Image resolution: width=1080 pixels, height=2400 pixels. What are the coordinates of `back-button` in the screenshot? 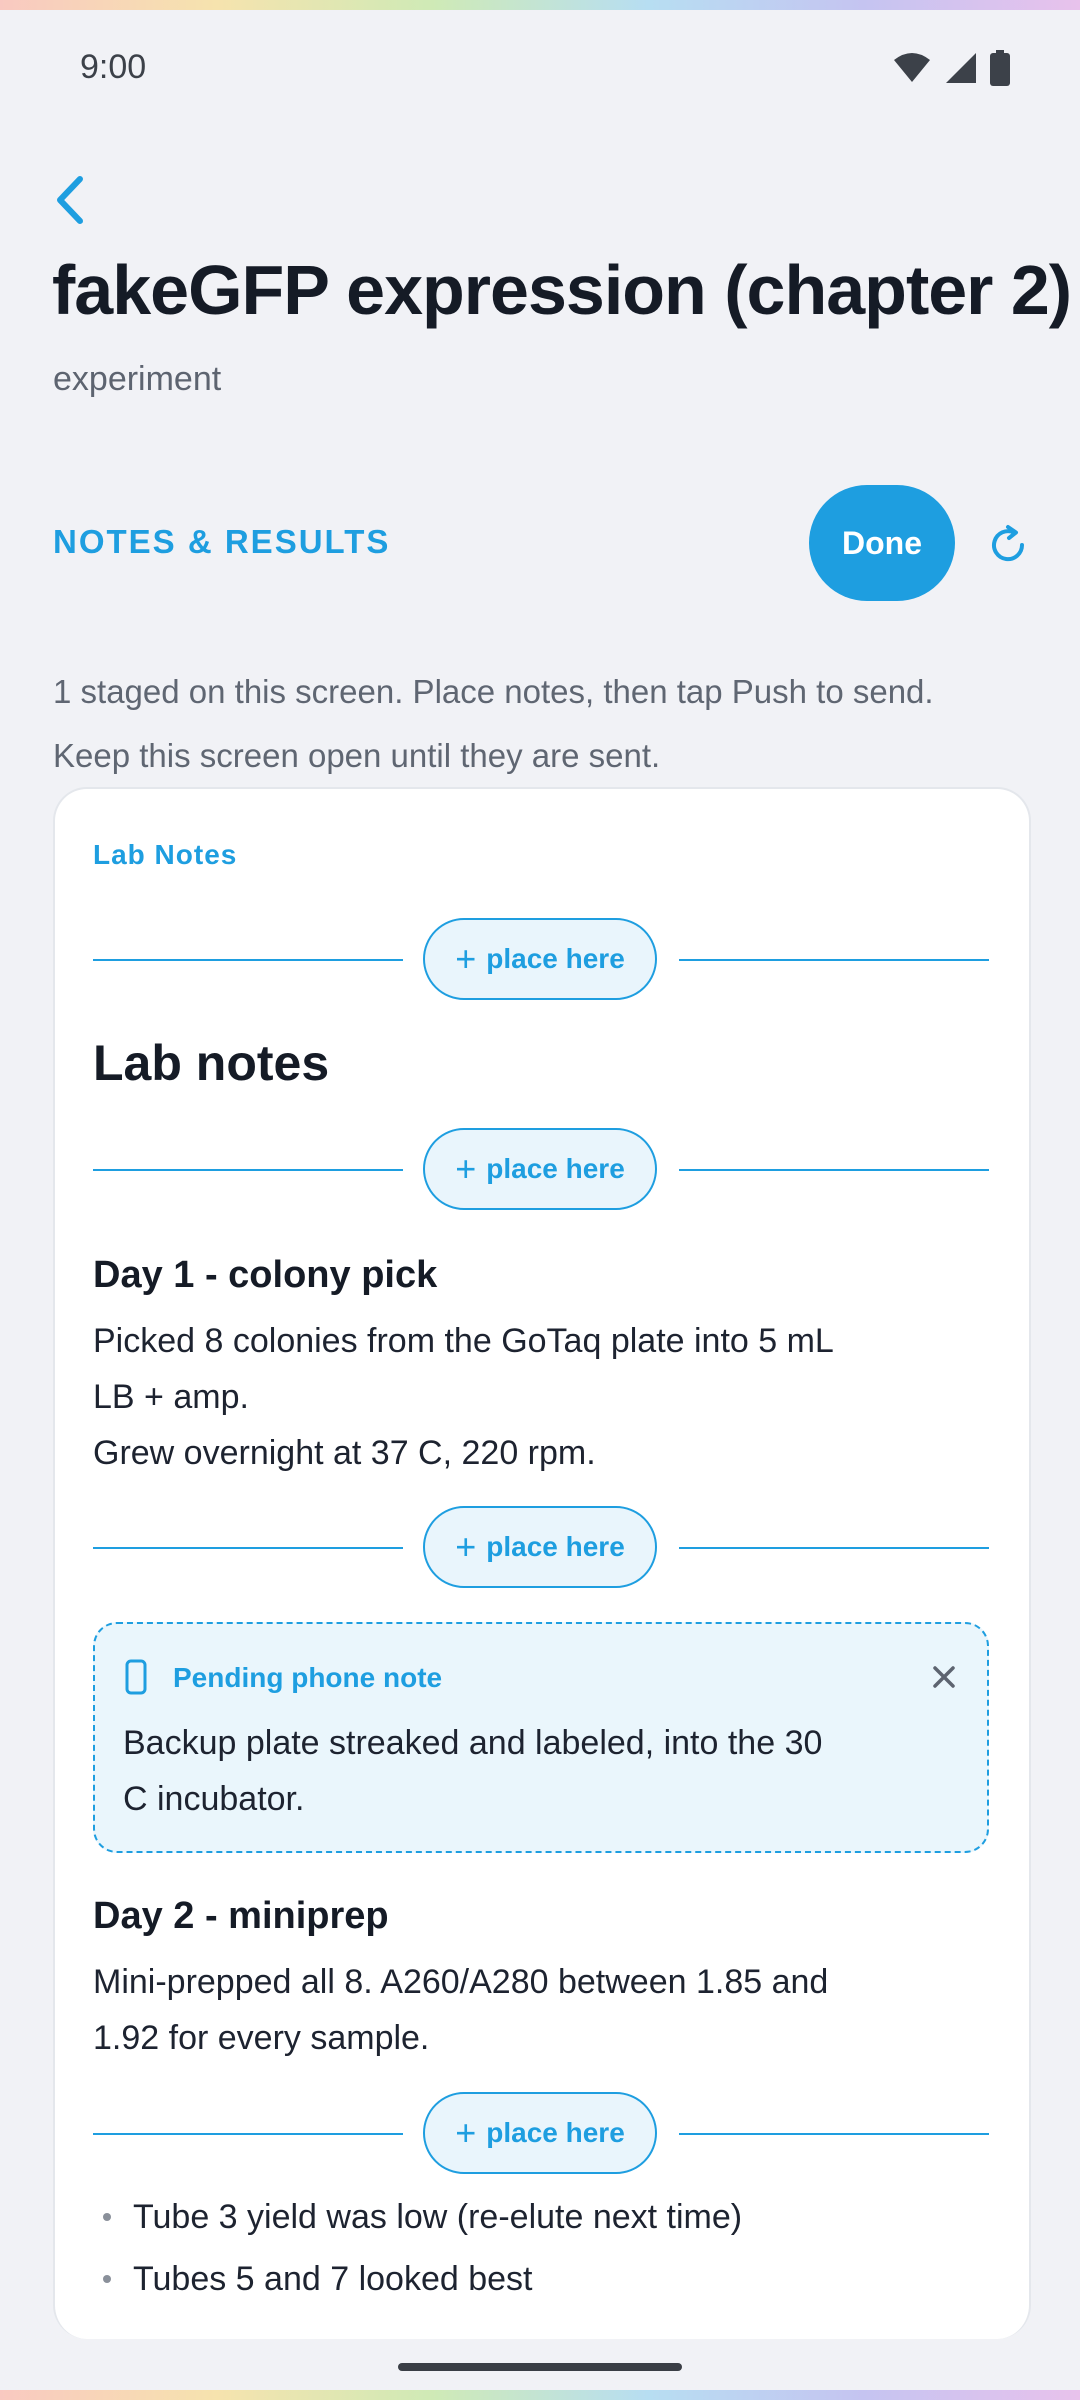 It's located at (75, 200).